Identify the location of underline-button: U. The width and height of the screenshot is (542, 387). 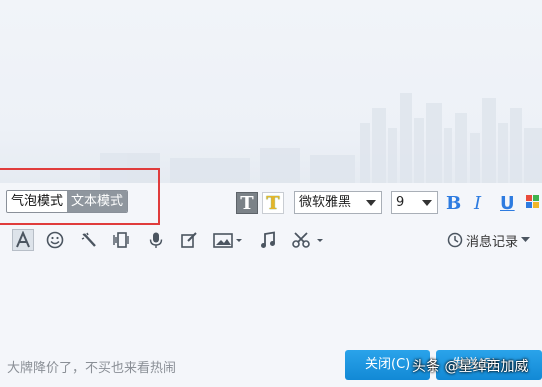
(507, 203).